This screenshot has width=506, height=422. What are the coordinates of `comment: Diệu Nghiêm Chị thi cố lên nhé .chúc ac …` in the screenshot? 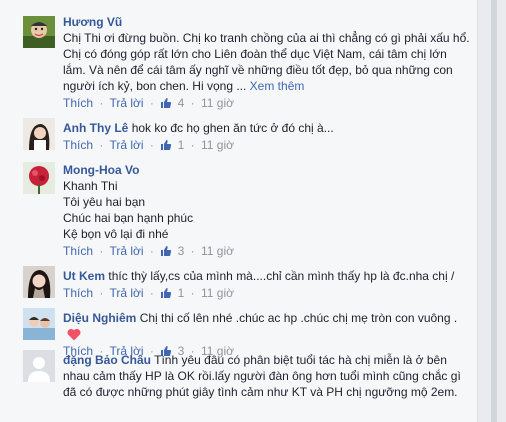 It's located at (237, 331).